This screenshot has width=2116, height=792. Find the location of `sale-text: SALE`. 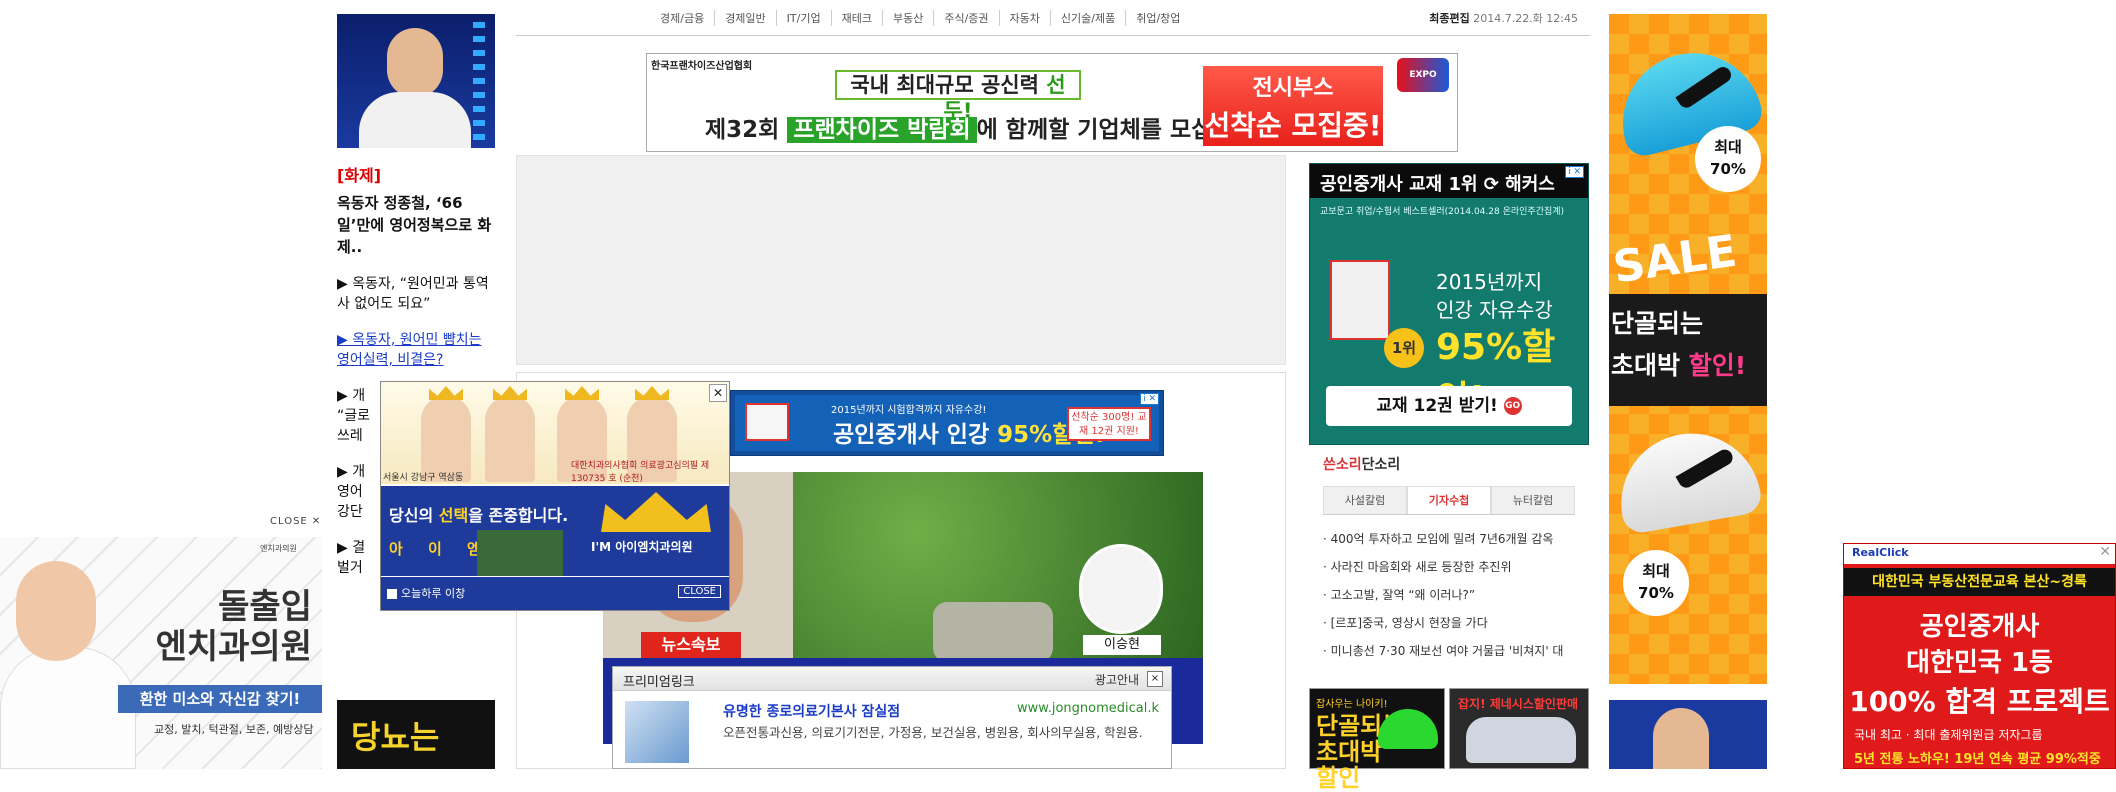

sale-text: SALE is located at coordinates (1675, 259).